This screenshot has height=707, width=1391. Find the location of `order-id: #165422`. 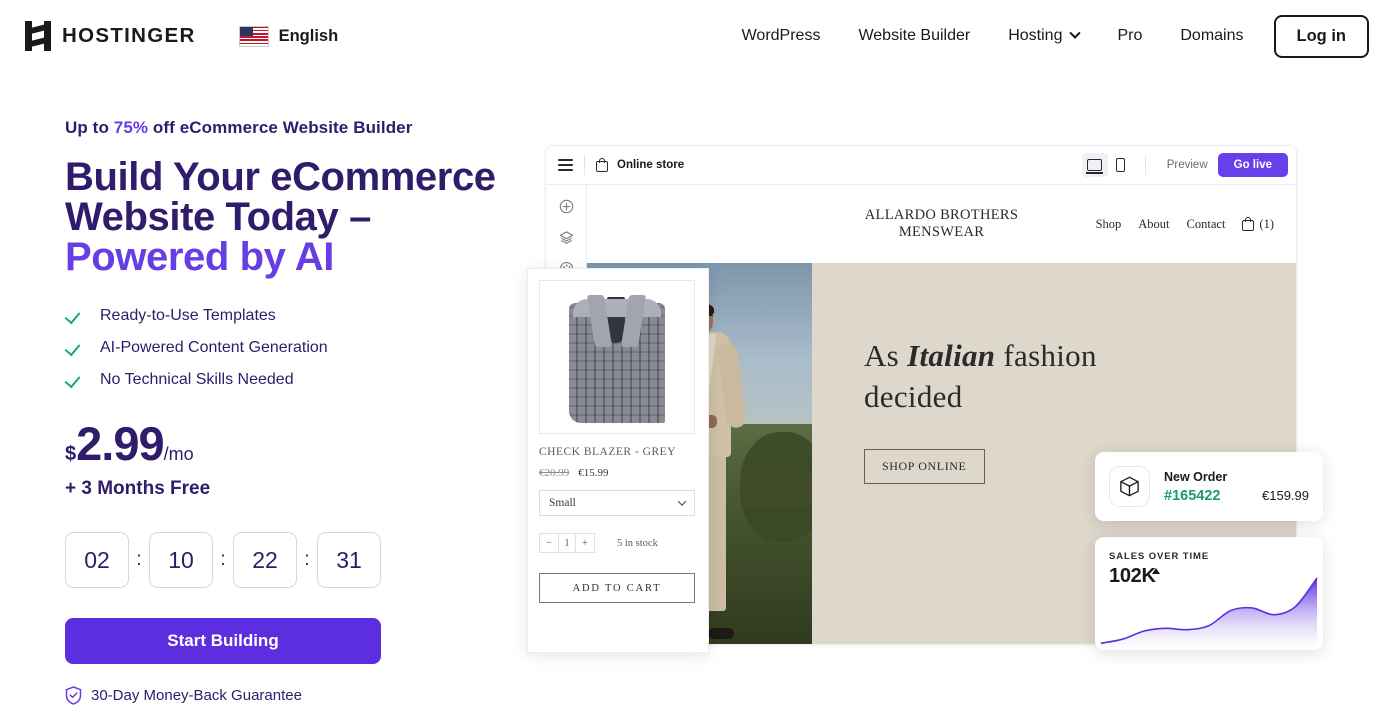

order-id: #165422 is located at coordinates (1192, 495).